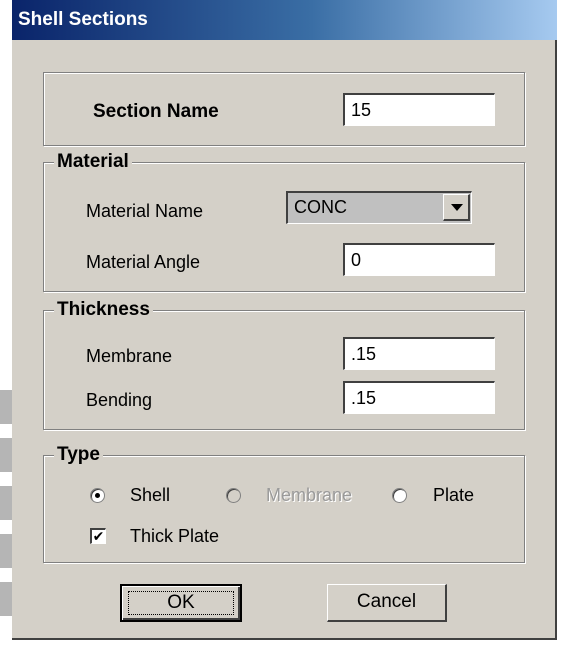 The width and height of the screenshot is (562, 648). I want to click on thickness-group-title: Thickness, so click(103, 310).